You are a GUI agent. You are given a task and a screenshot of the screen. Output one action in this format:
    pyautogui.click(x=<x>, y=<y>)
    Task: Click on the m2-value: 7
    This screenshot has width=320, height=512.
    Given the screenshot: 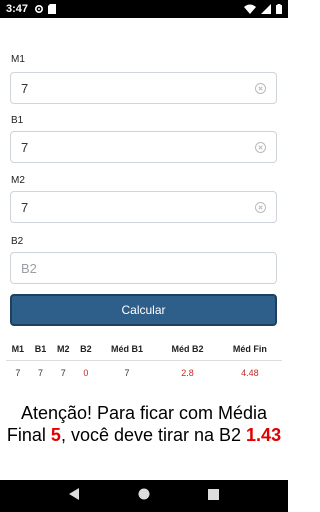 What is the action you would take?
    pyautogui.click(x=25, y=207)
    